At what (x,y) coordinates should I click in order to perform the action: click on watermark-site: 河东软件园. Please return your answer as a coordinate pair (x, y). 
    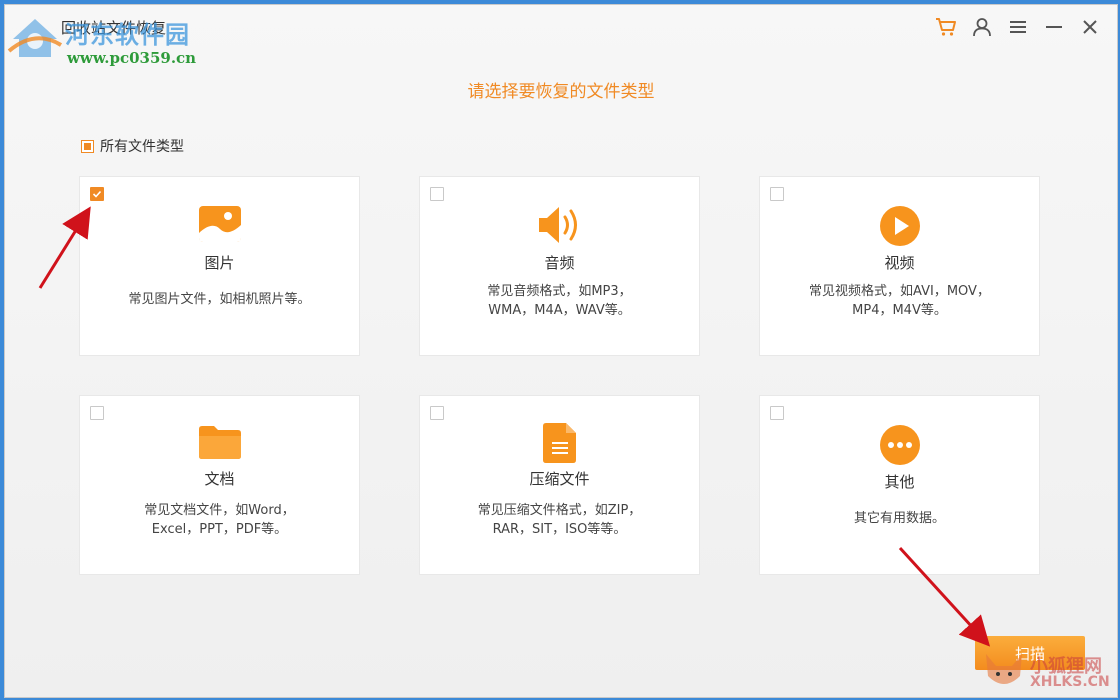
    Looking at the image, I should click on (127, 34).